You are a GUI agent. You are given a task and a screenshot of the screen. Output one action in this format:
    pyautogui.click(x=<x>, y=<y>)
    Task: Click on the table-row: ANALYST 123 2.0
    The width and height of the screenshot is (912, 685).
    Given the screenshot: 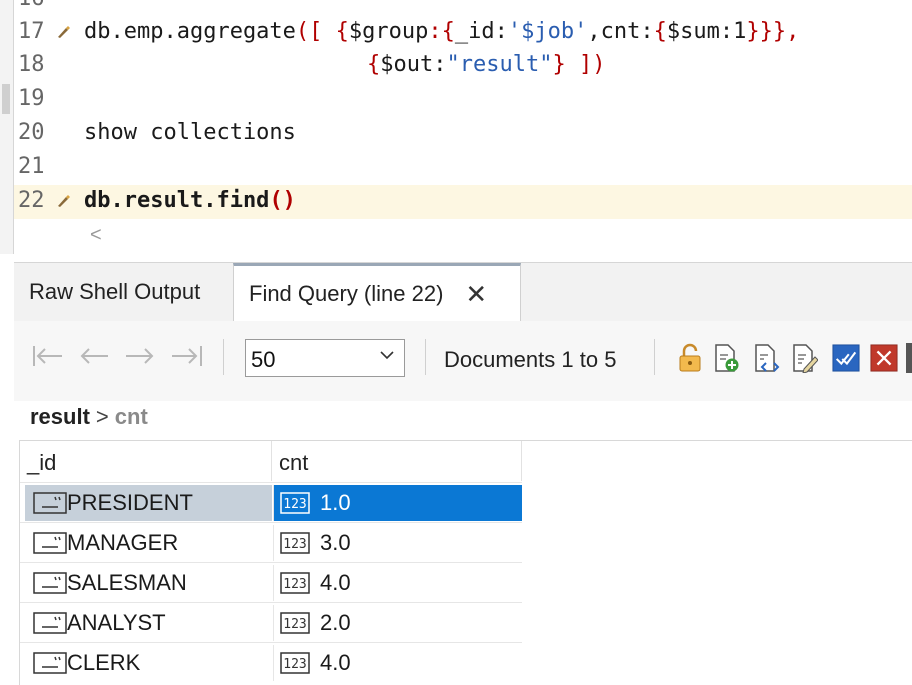 What is the action you would take?
    pyautogui.click(x=271, y=622)
    